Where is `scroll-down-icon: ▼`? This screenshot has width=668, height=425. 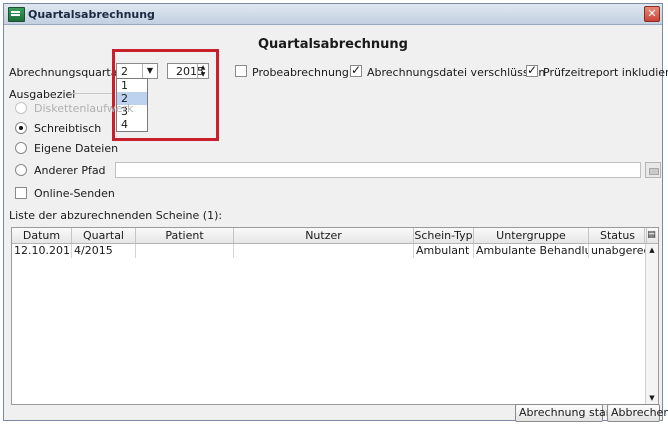 scroll-down-icon: ▼ is located at coordinates (652, 398).